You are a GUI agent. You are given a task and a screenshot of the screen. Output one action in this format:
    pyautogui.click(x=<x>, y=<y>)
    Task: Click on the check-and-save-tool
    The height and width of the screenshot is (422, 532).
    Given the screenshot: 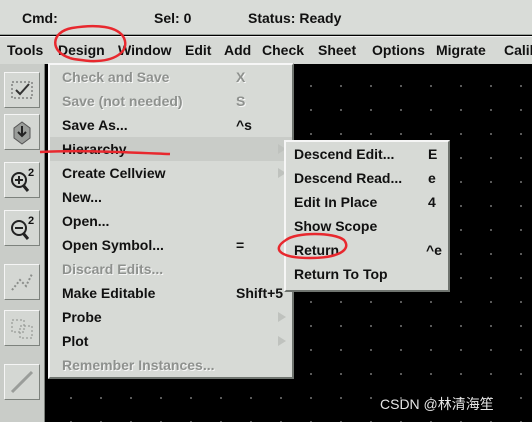 What is the action you would take?
    pyautogui.click(x=22, y=90)
    